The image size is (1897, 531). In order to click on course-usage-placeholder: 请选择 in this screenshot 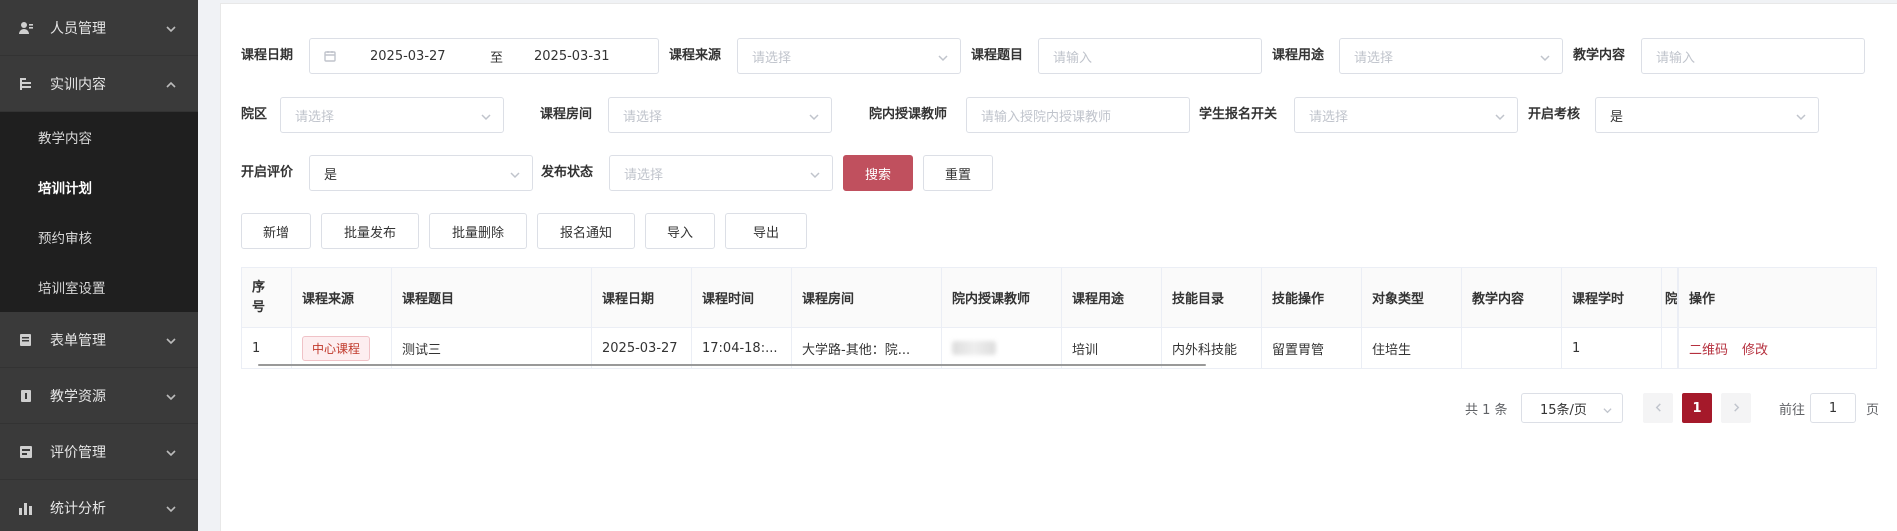, I will do `click(1374, 58)`.